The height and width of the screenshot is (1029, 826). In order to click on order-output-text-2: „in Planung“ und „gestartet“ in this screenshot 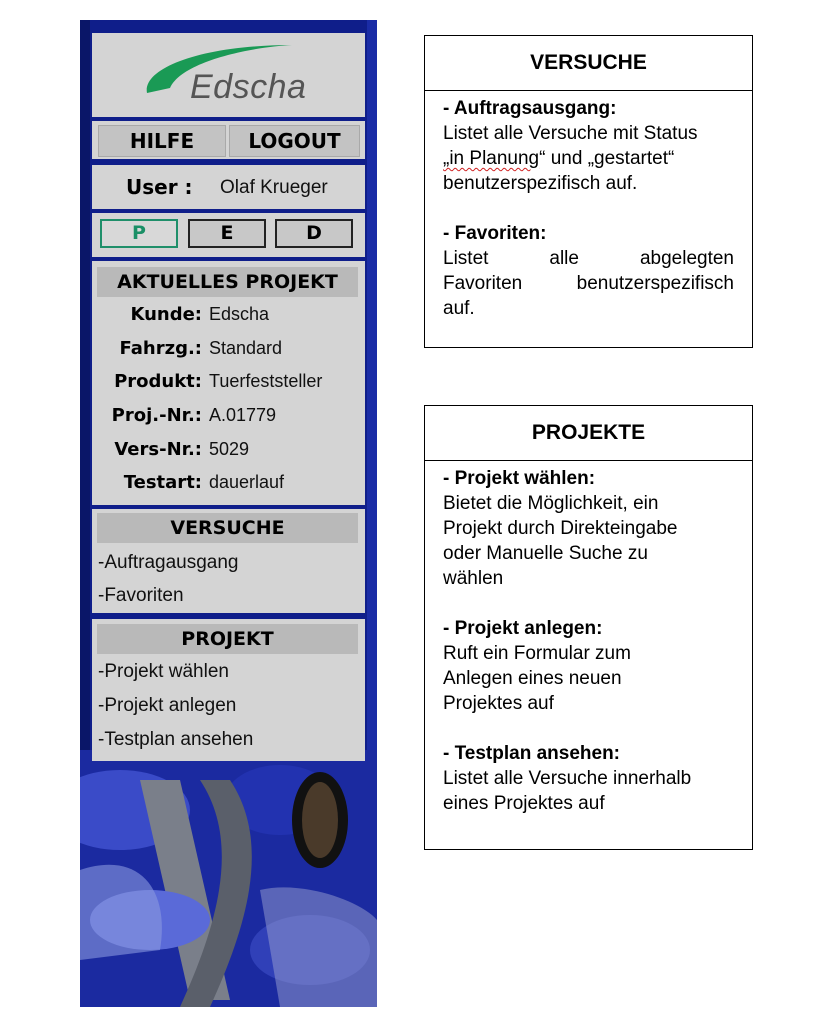, I will do `click(588, 158)`.